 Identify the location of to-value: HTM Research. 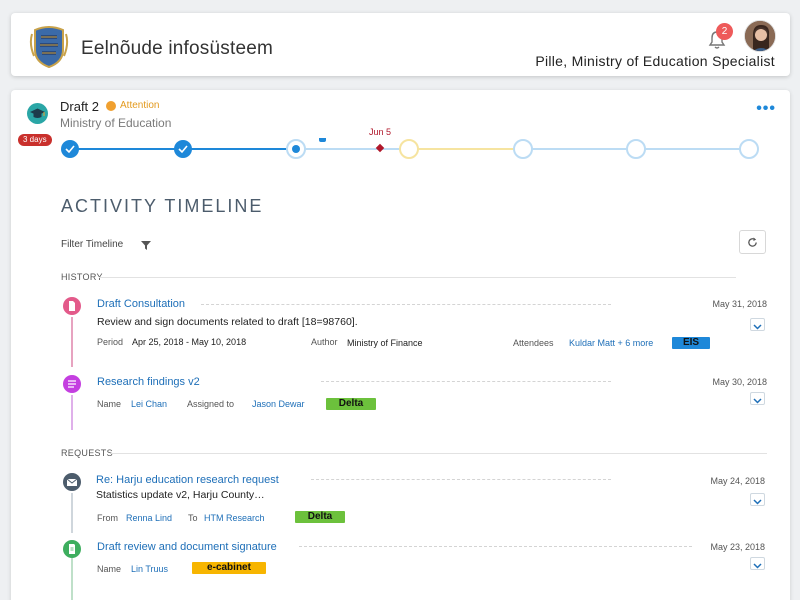
(234, 518).